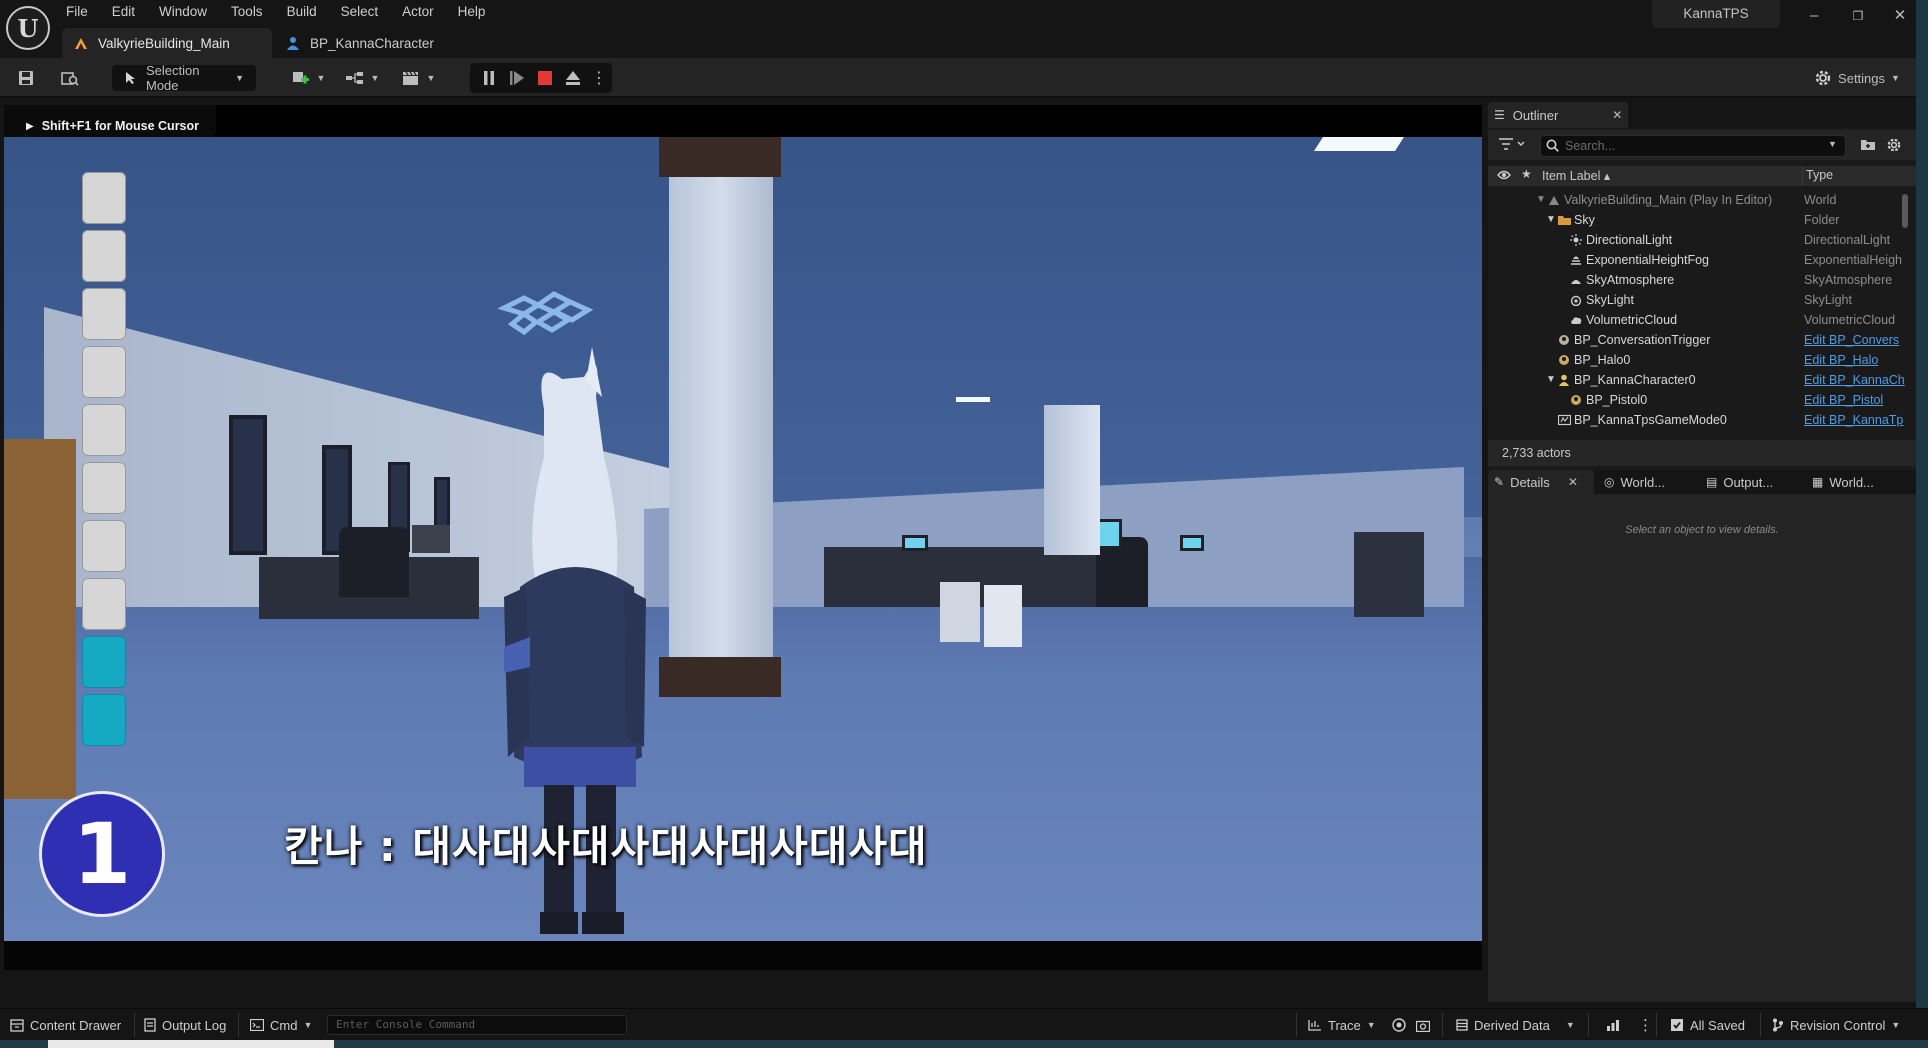 The height and width of the screenshot is (1048, 1928). I want to click on viewport-hint-text: Shift+F1 for Mouse Cursor, so click(120, 126).